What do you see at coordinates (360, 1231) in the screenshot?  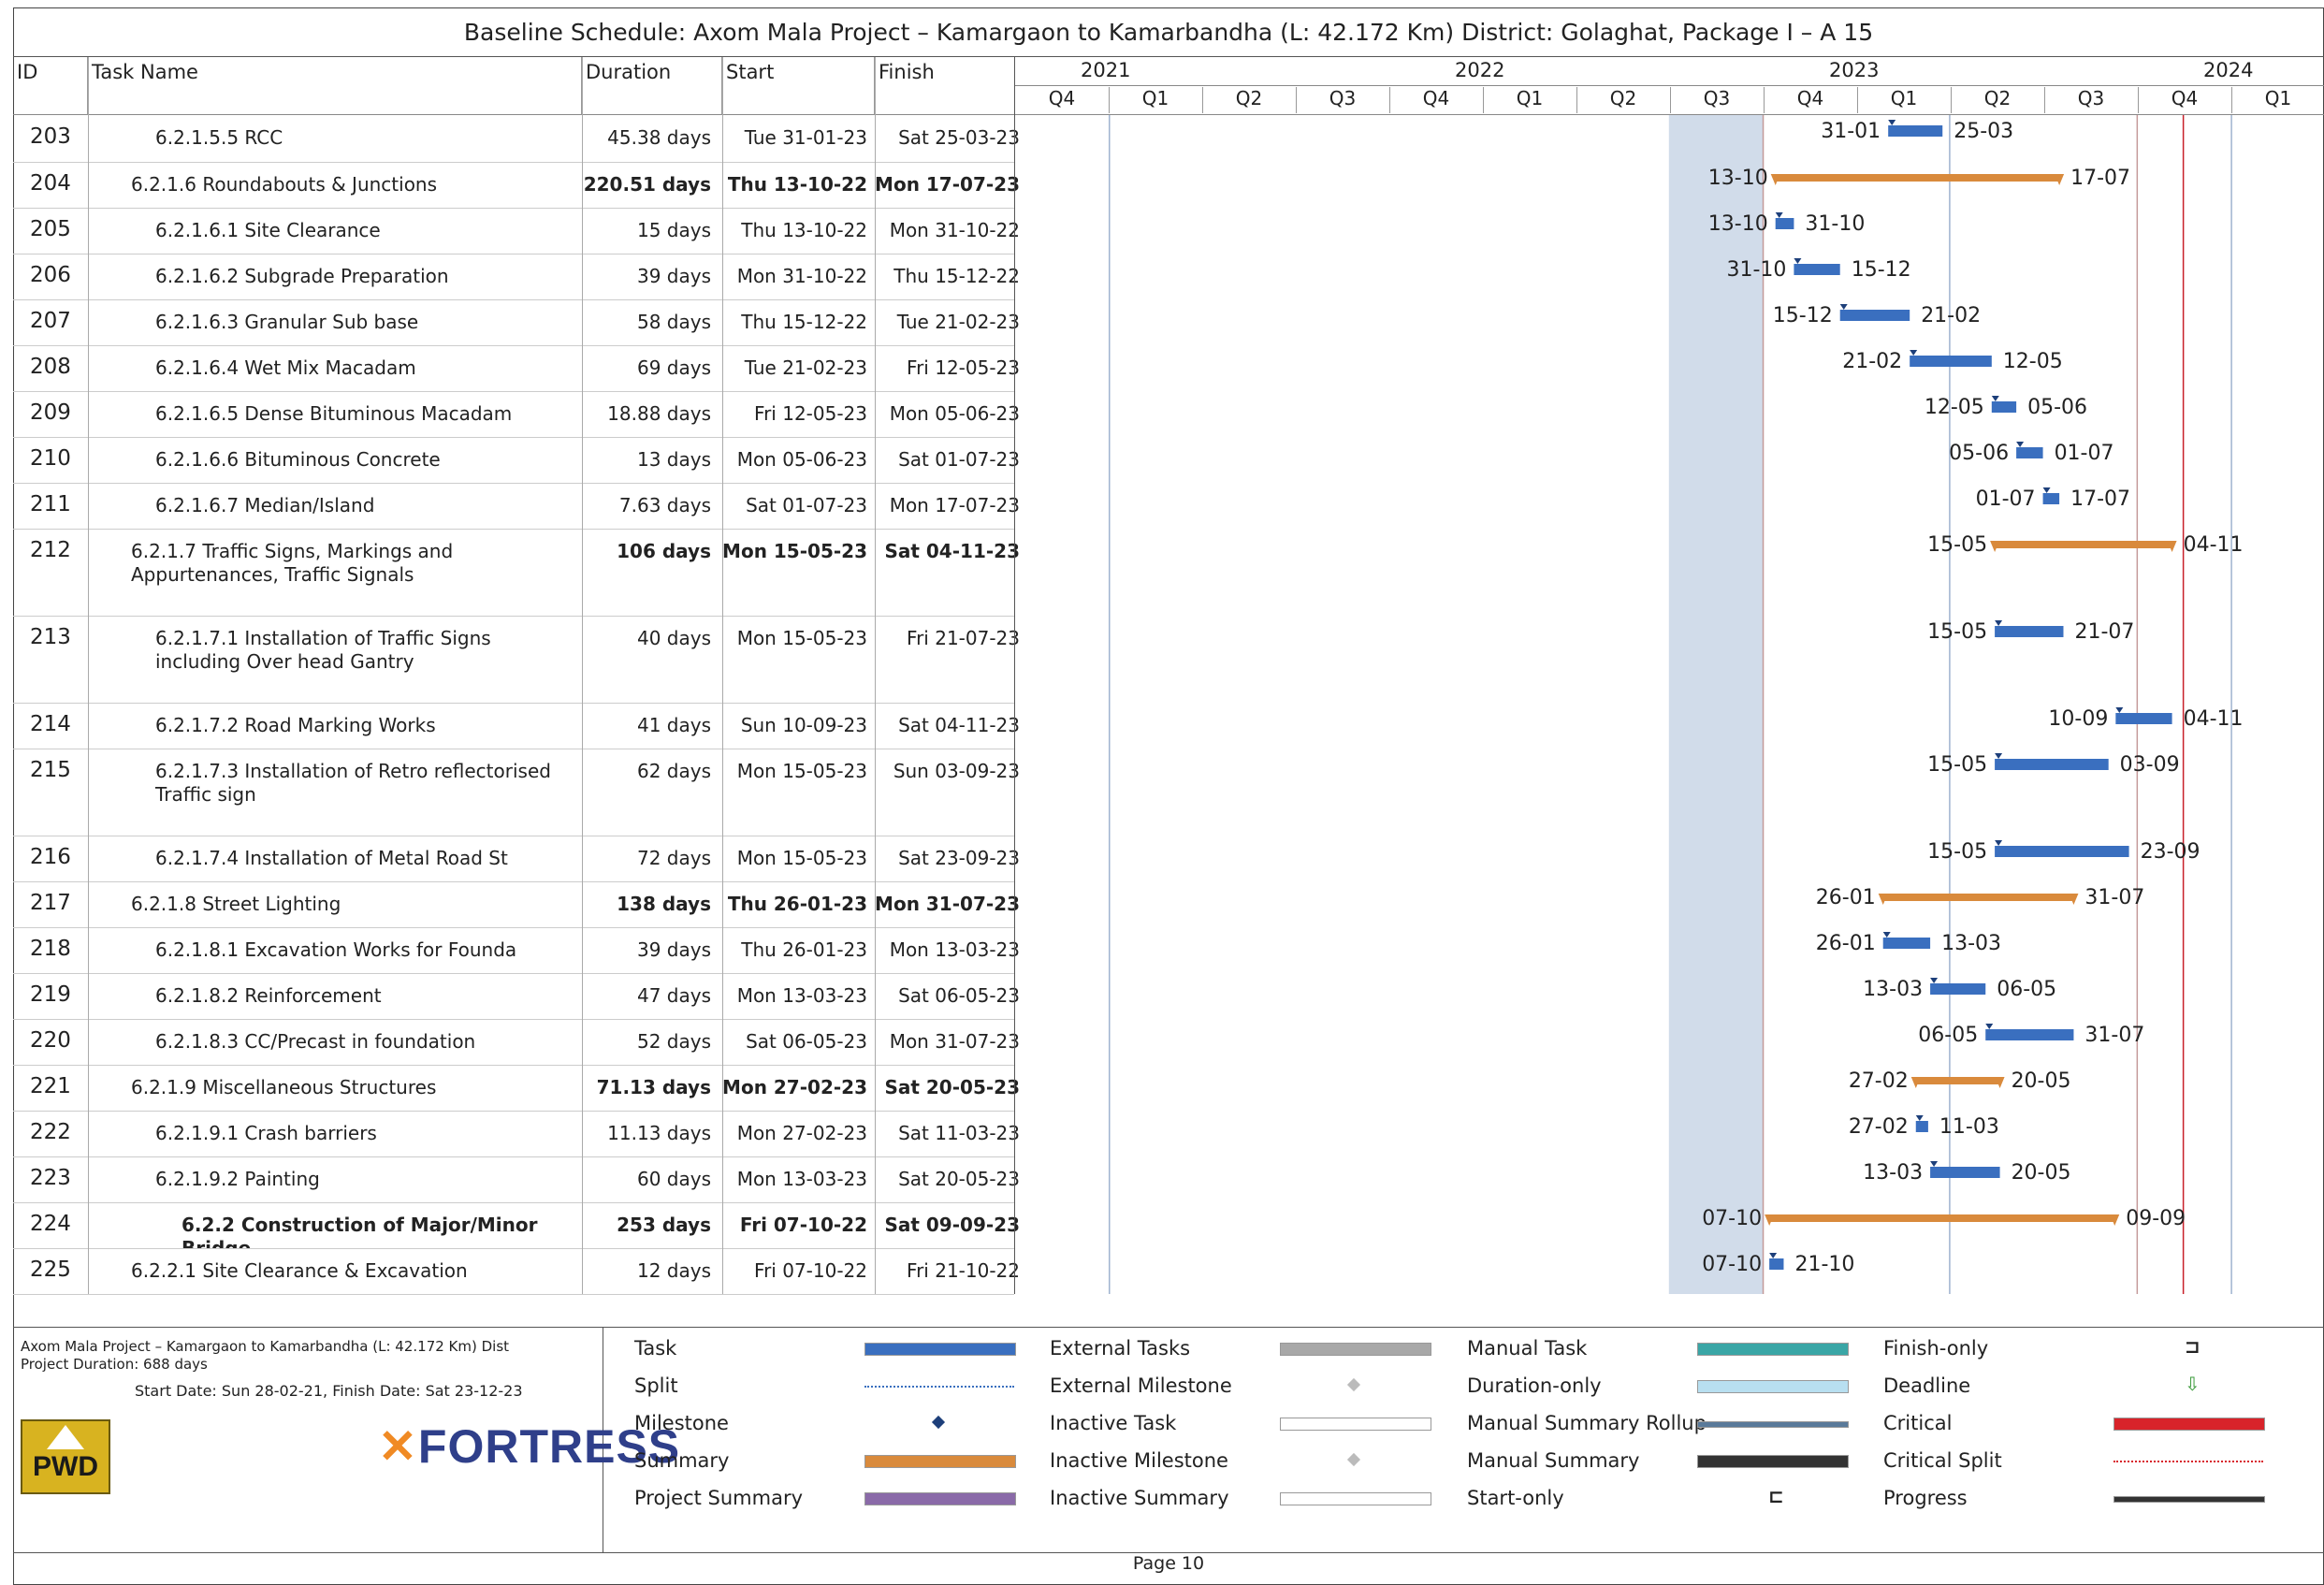 I see `task-name: 6.2.2 Construction of Major/Minor Bridge` at bounding box center [360, 1231].